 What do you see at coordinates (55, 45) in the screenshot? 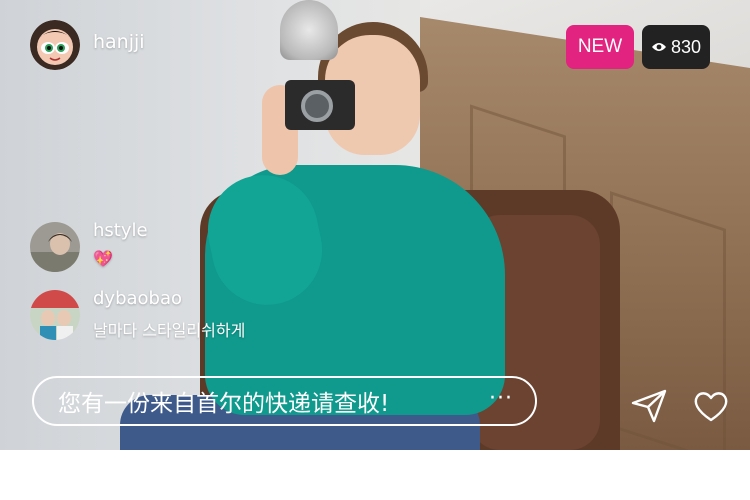
I see `powerpuff-avatar-icon` at bounding box center [55, 45].